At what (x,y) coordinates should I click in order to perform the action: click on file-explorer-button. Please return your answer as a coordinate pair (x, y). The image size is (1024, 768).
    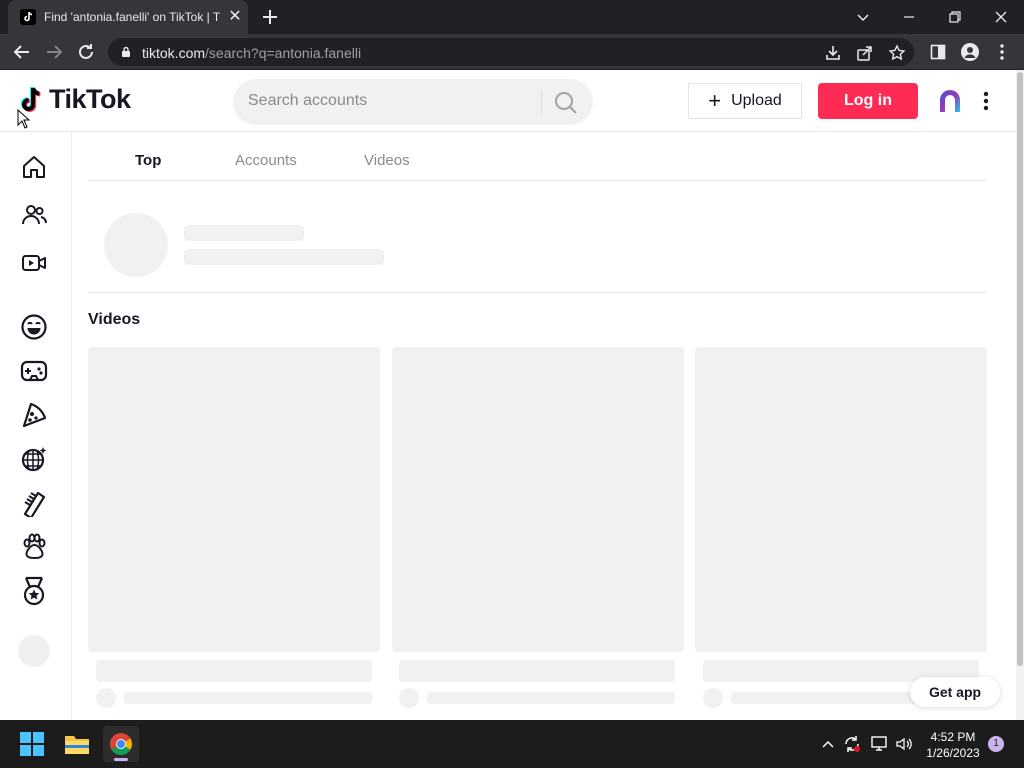
    Looking at the image, I should click on (77, 744).